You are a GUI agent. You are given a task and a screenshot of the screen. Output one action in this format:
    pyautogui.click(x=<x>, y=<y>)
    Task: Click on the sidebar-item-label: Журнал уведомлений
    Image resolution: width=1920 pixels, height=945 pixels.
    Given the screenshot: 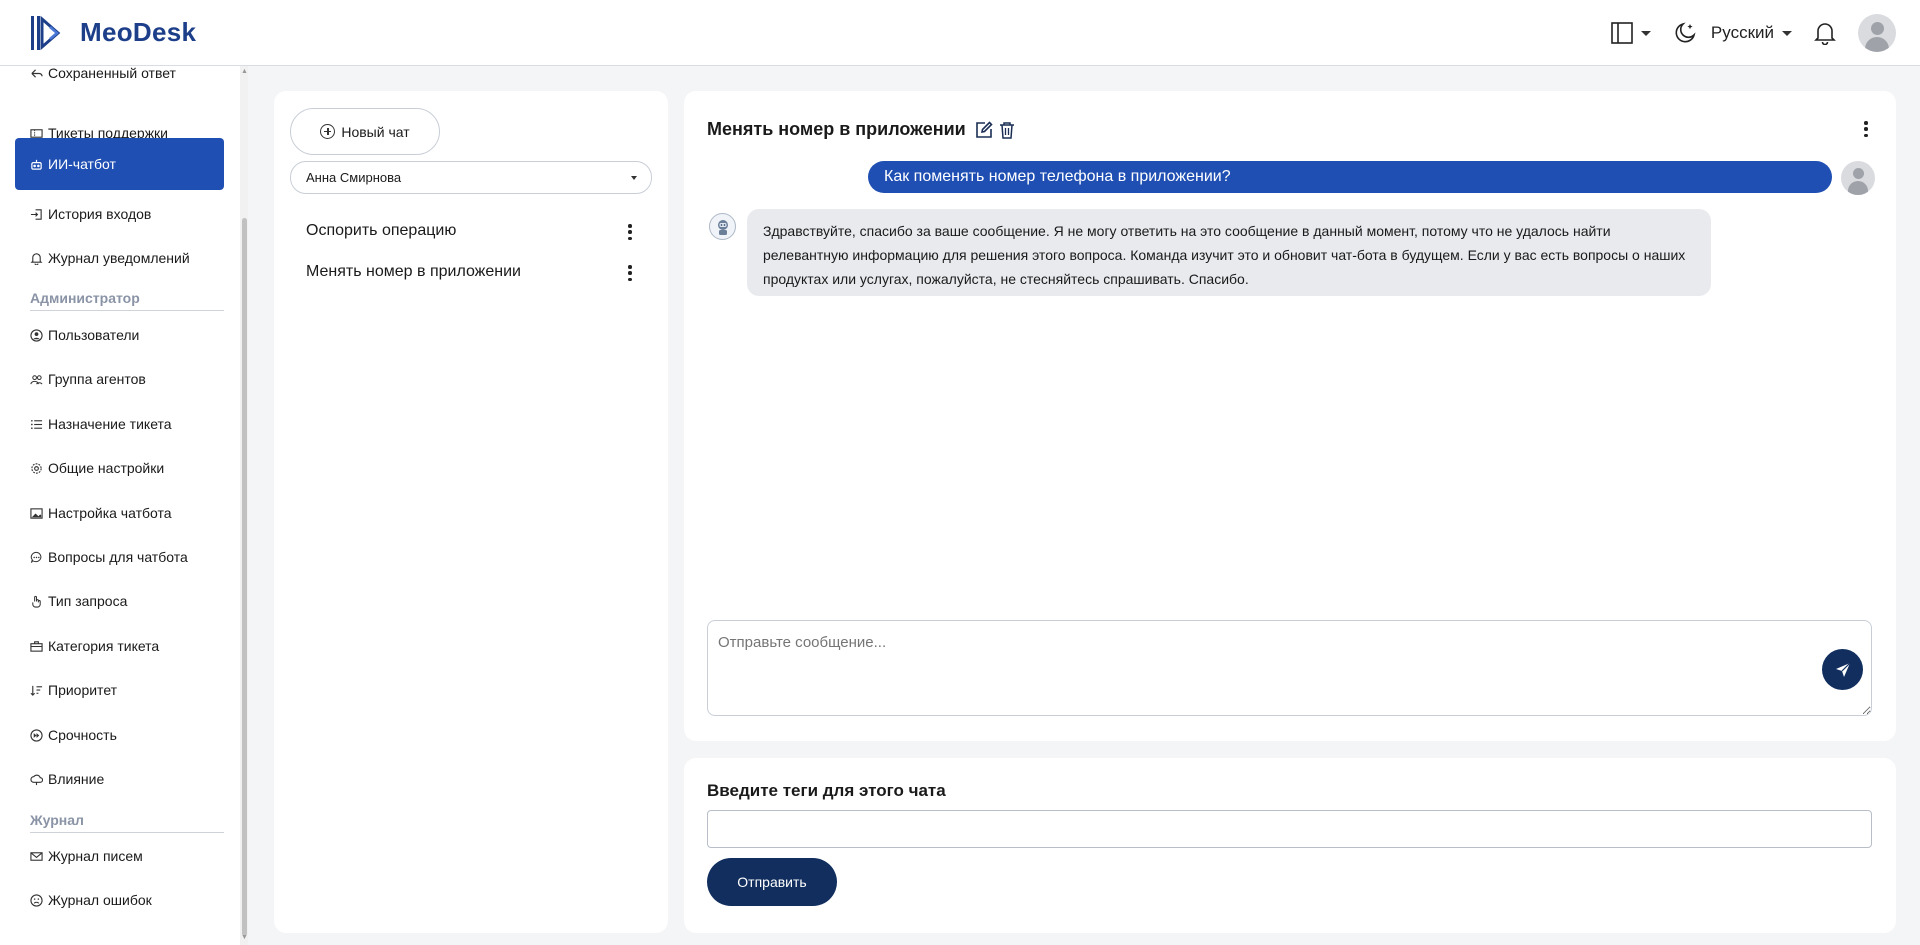 What is the action you would take?
    pyautogui.click(x=119, y=258)
    